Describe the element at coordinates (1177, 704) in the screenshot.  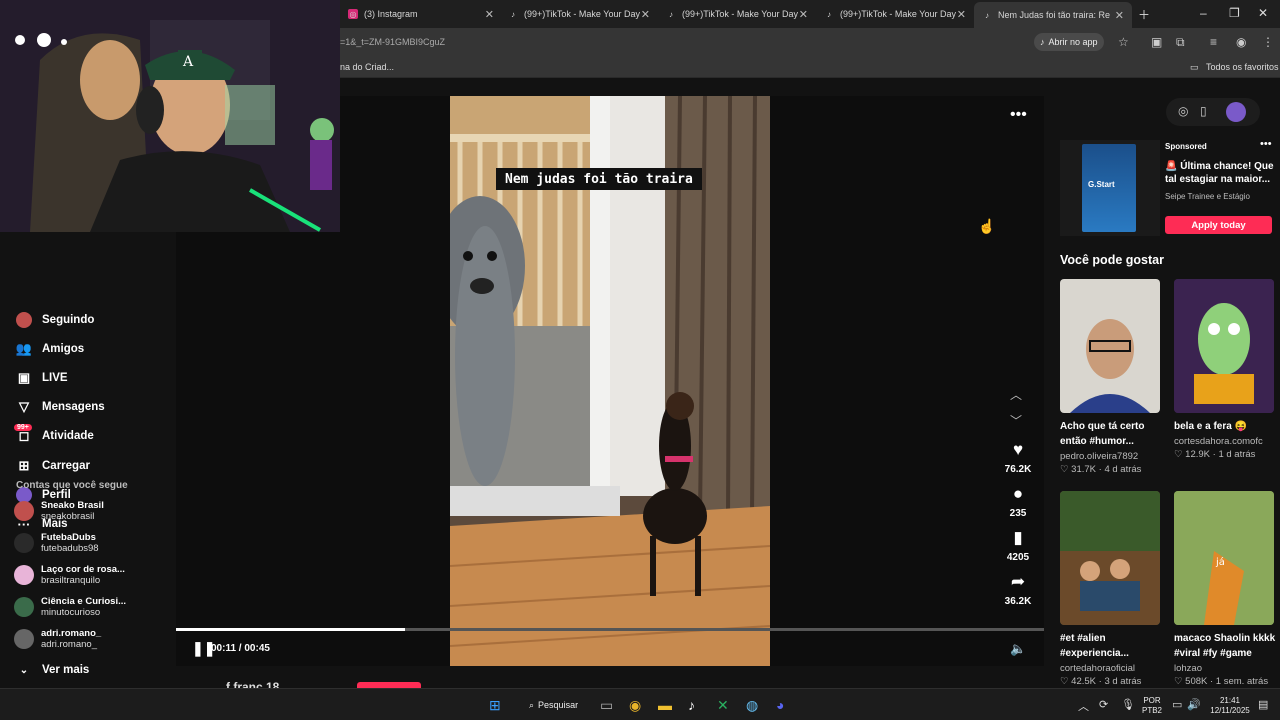
I see `monitor-icon: ▭` at that location.